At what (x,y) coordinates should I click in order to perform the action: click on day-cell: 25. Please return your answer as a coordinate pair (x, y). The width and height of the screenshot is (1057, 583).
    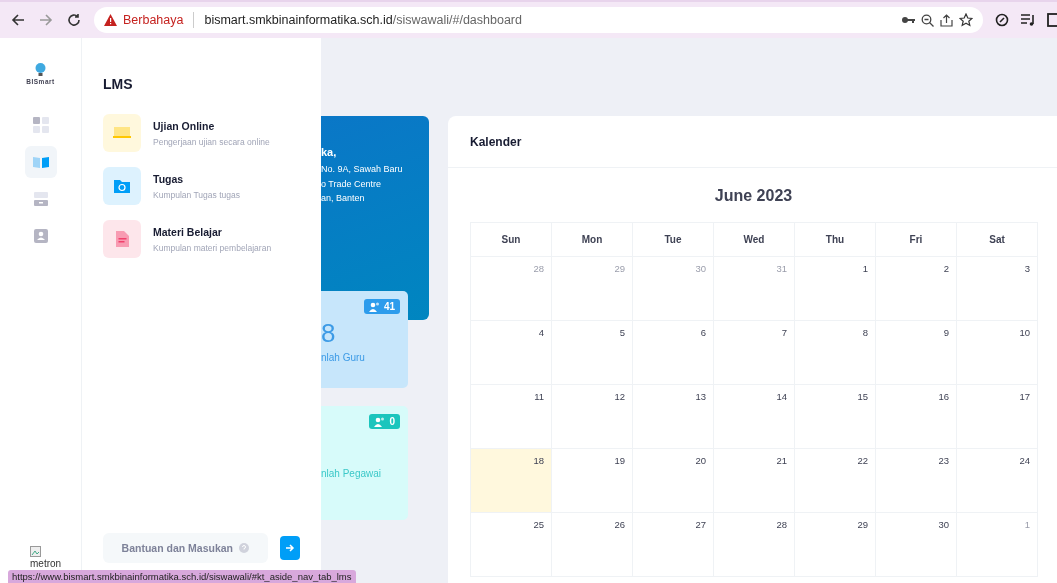
    Looking at the image, I should click on (511, 545).